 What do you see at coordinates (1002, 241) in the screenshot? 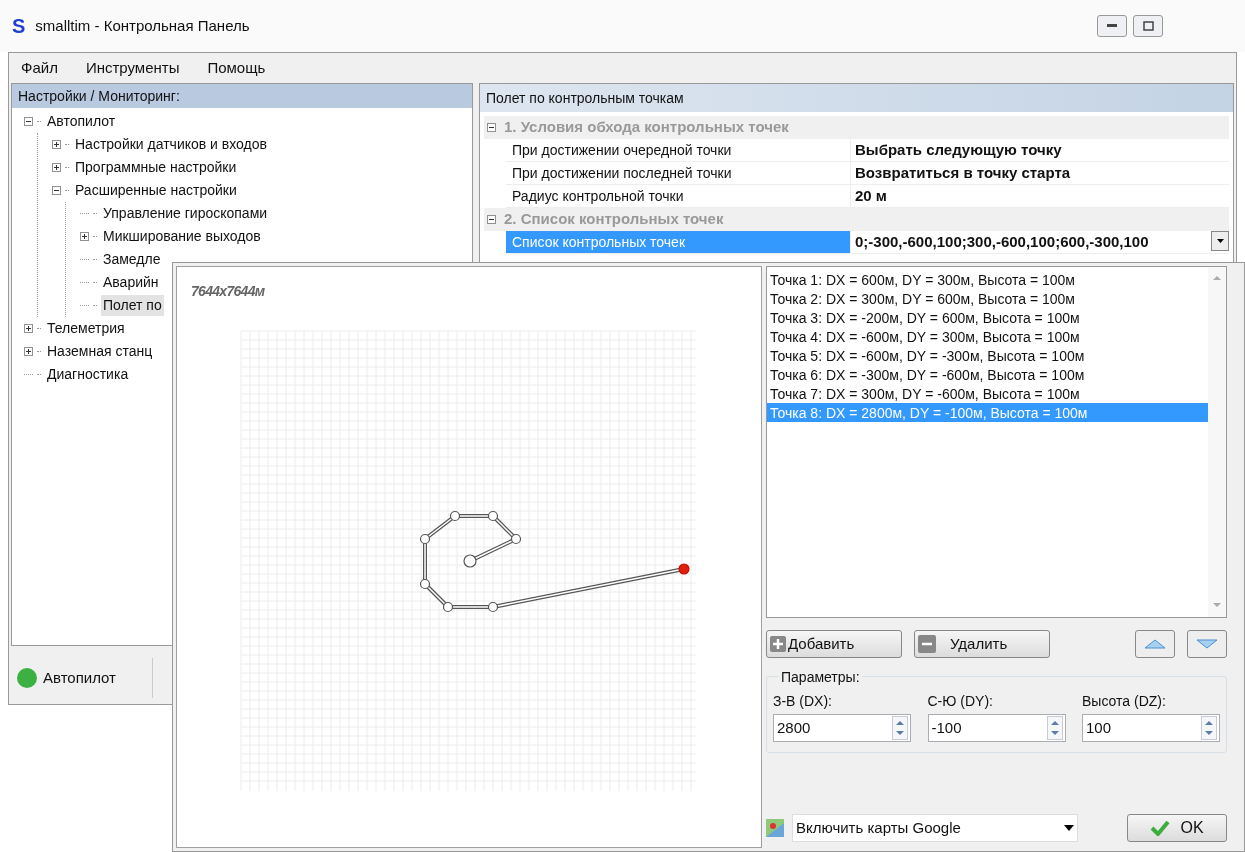
I see `property-value: 0;-300,-600,100;300,-600,100;600,-300,100` at bounding box center [1002, 241].